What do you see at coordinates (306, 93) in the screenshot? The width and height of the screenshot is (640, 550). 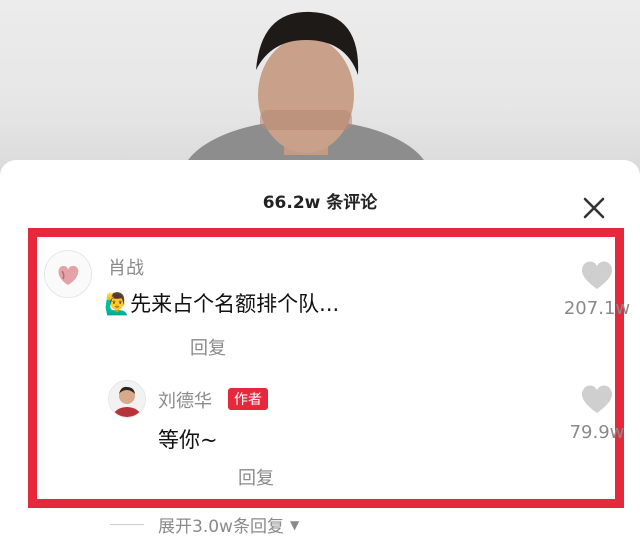 I see `video-frame-person` at bounding box center [306, 93].